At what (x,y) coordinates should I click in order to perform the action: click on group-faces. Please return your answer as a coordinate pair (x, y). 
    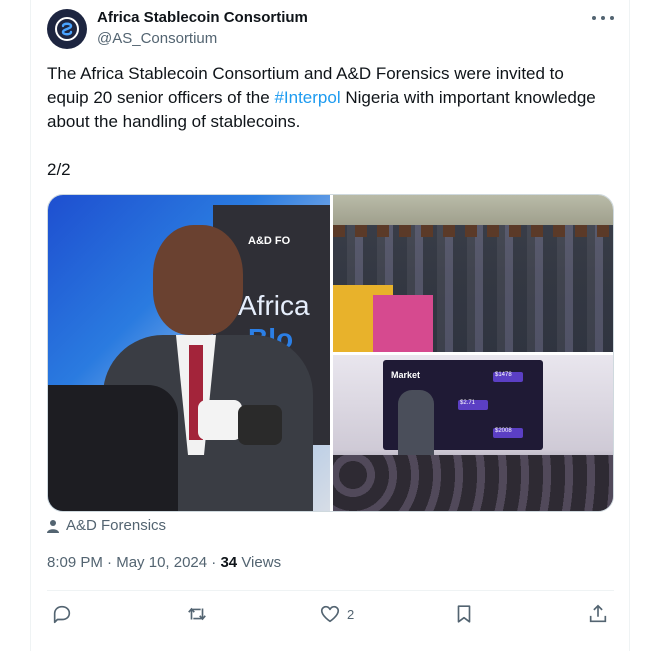
    Looking at the image, I should click on (473, 231).